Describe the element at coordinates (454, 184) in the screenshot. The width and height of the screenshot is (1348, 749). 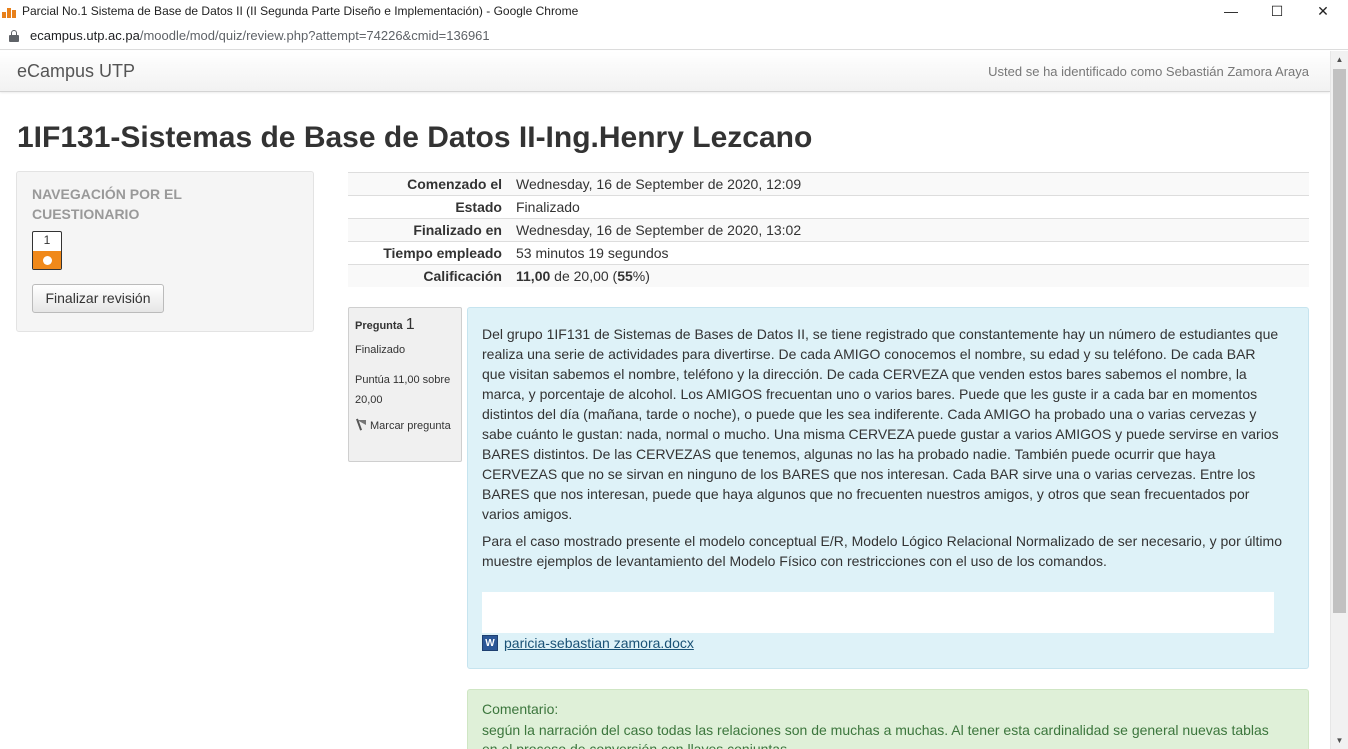
I see `summary-label: Comenzado el` at that location.